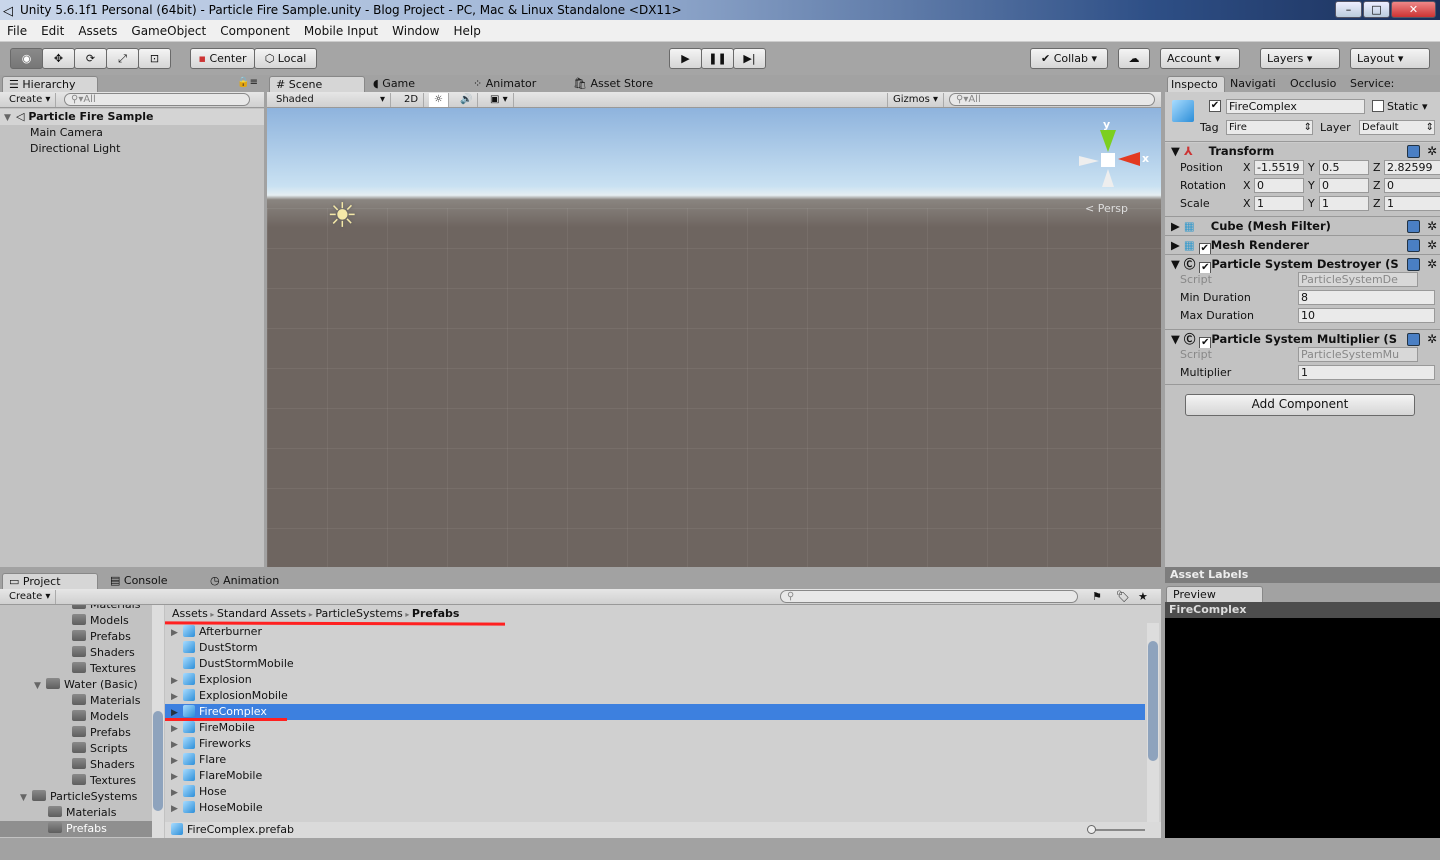 Image resolution: width=1440 pixels, height=860 pixels. I want to click on asset-list-item: DustStorm, so click(655, 648).